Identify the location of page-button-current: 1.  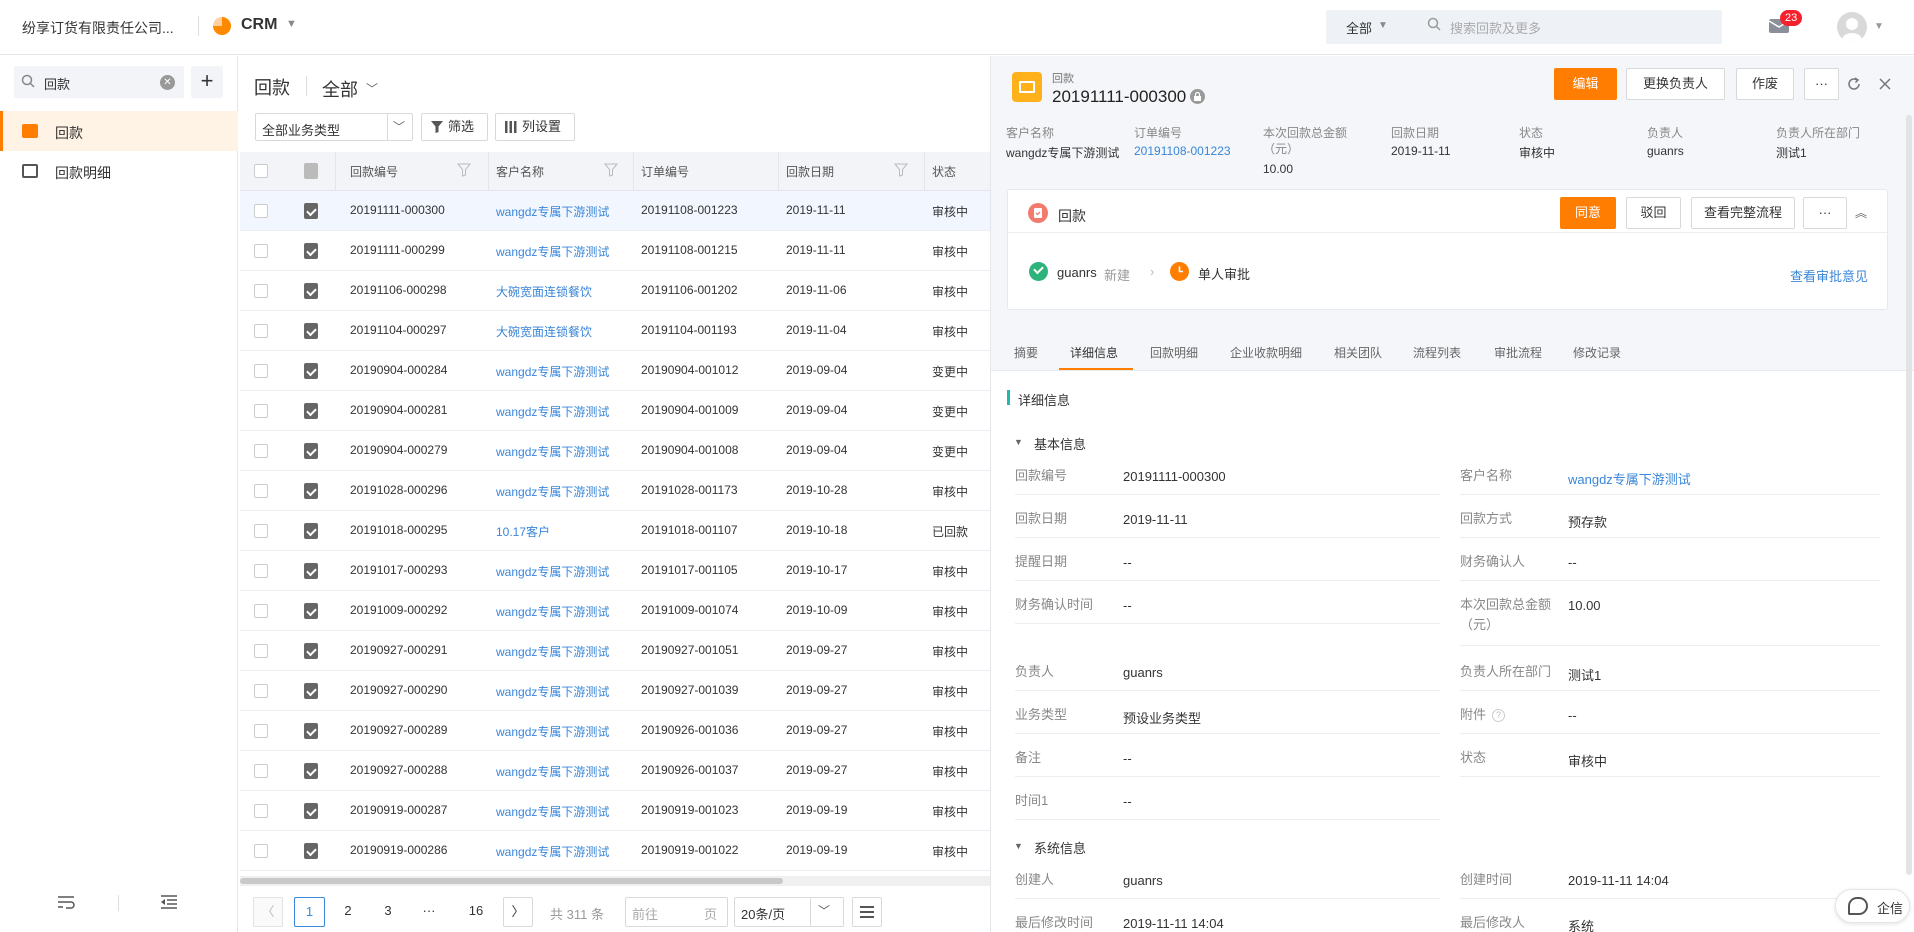
(309, 912).